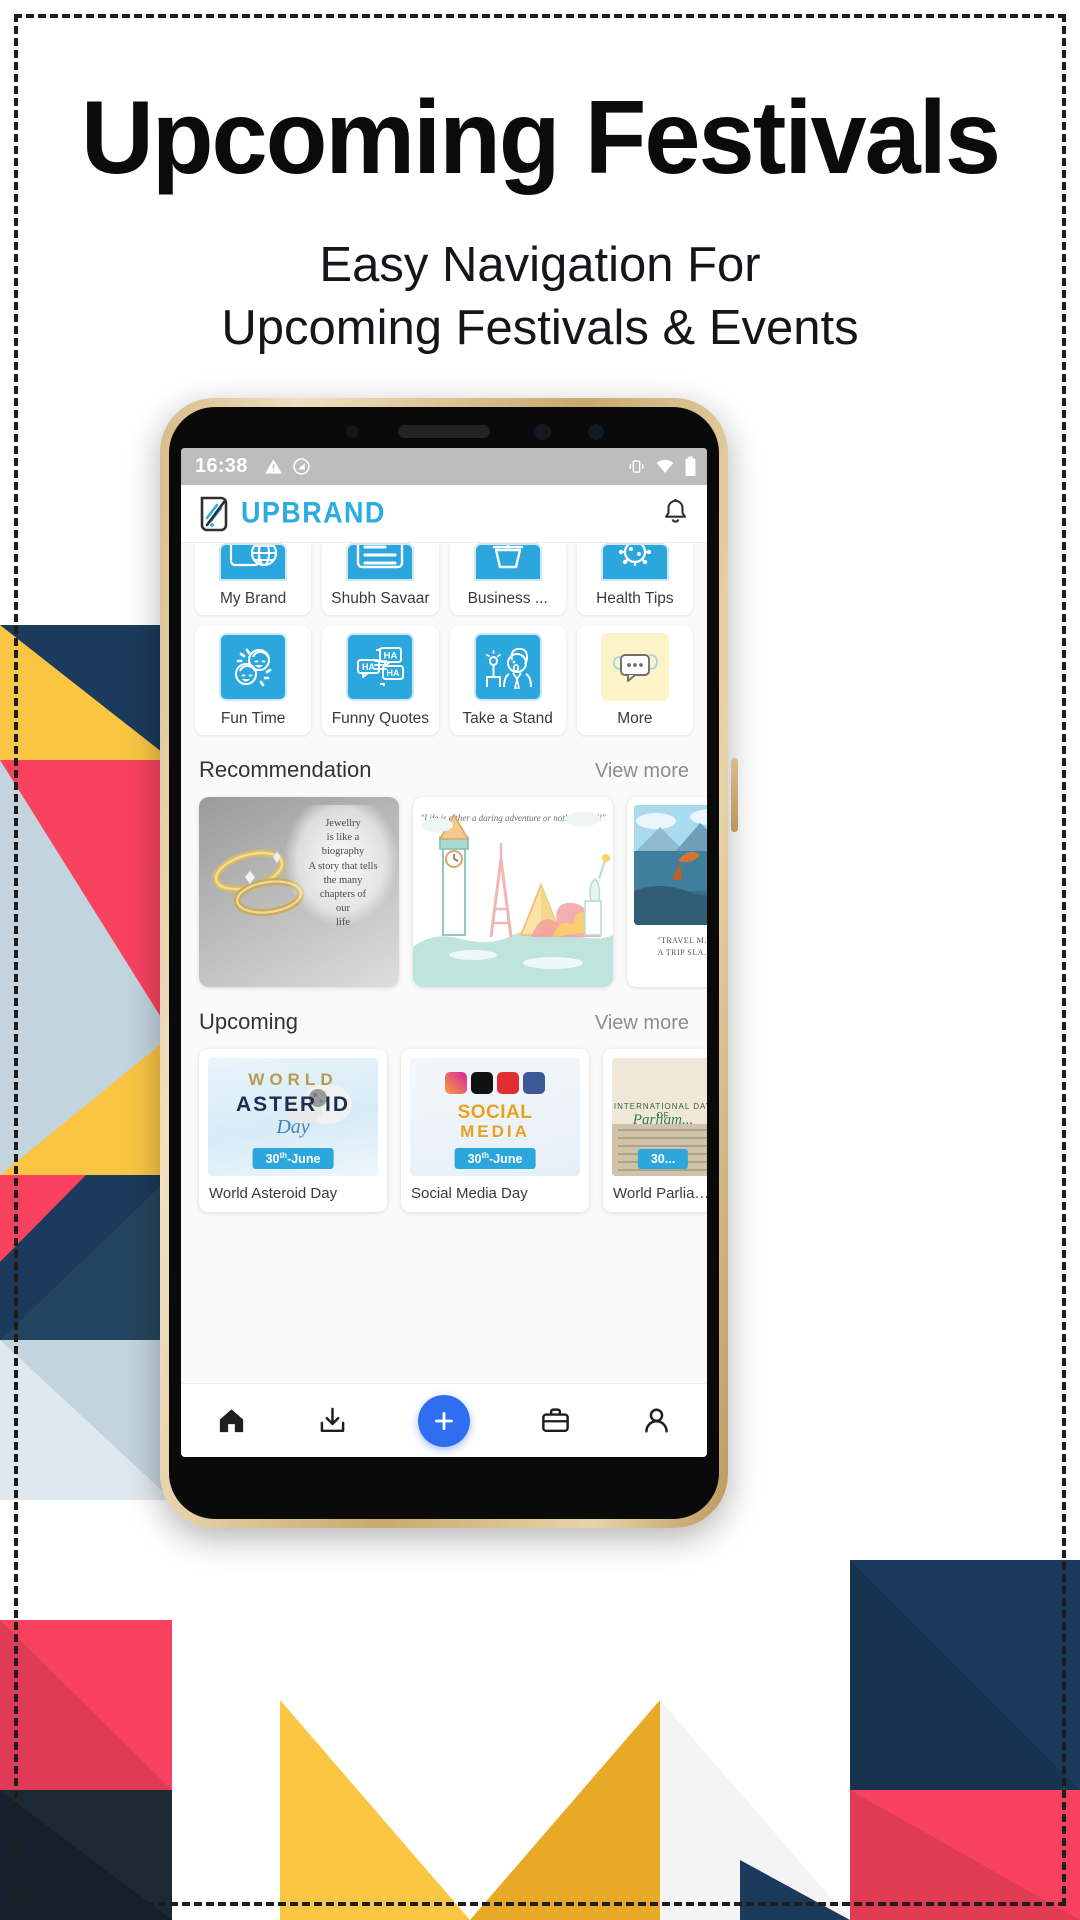 This screenshot has width=1080, height=1920. I want to click on upcoming-thumbnail: SOCIAL MEDIA 30th-June, so click(495, 1117).